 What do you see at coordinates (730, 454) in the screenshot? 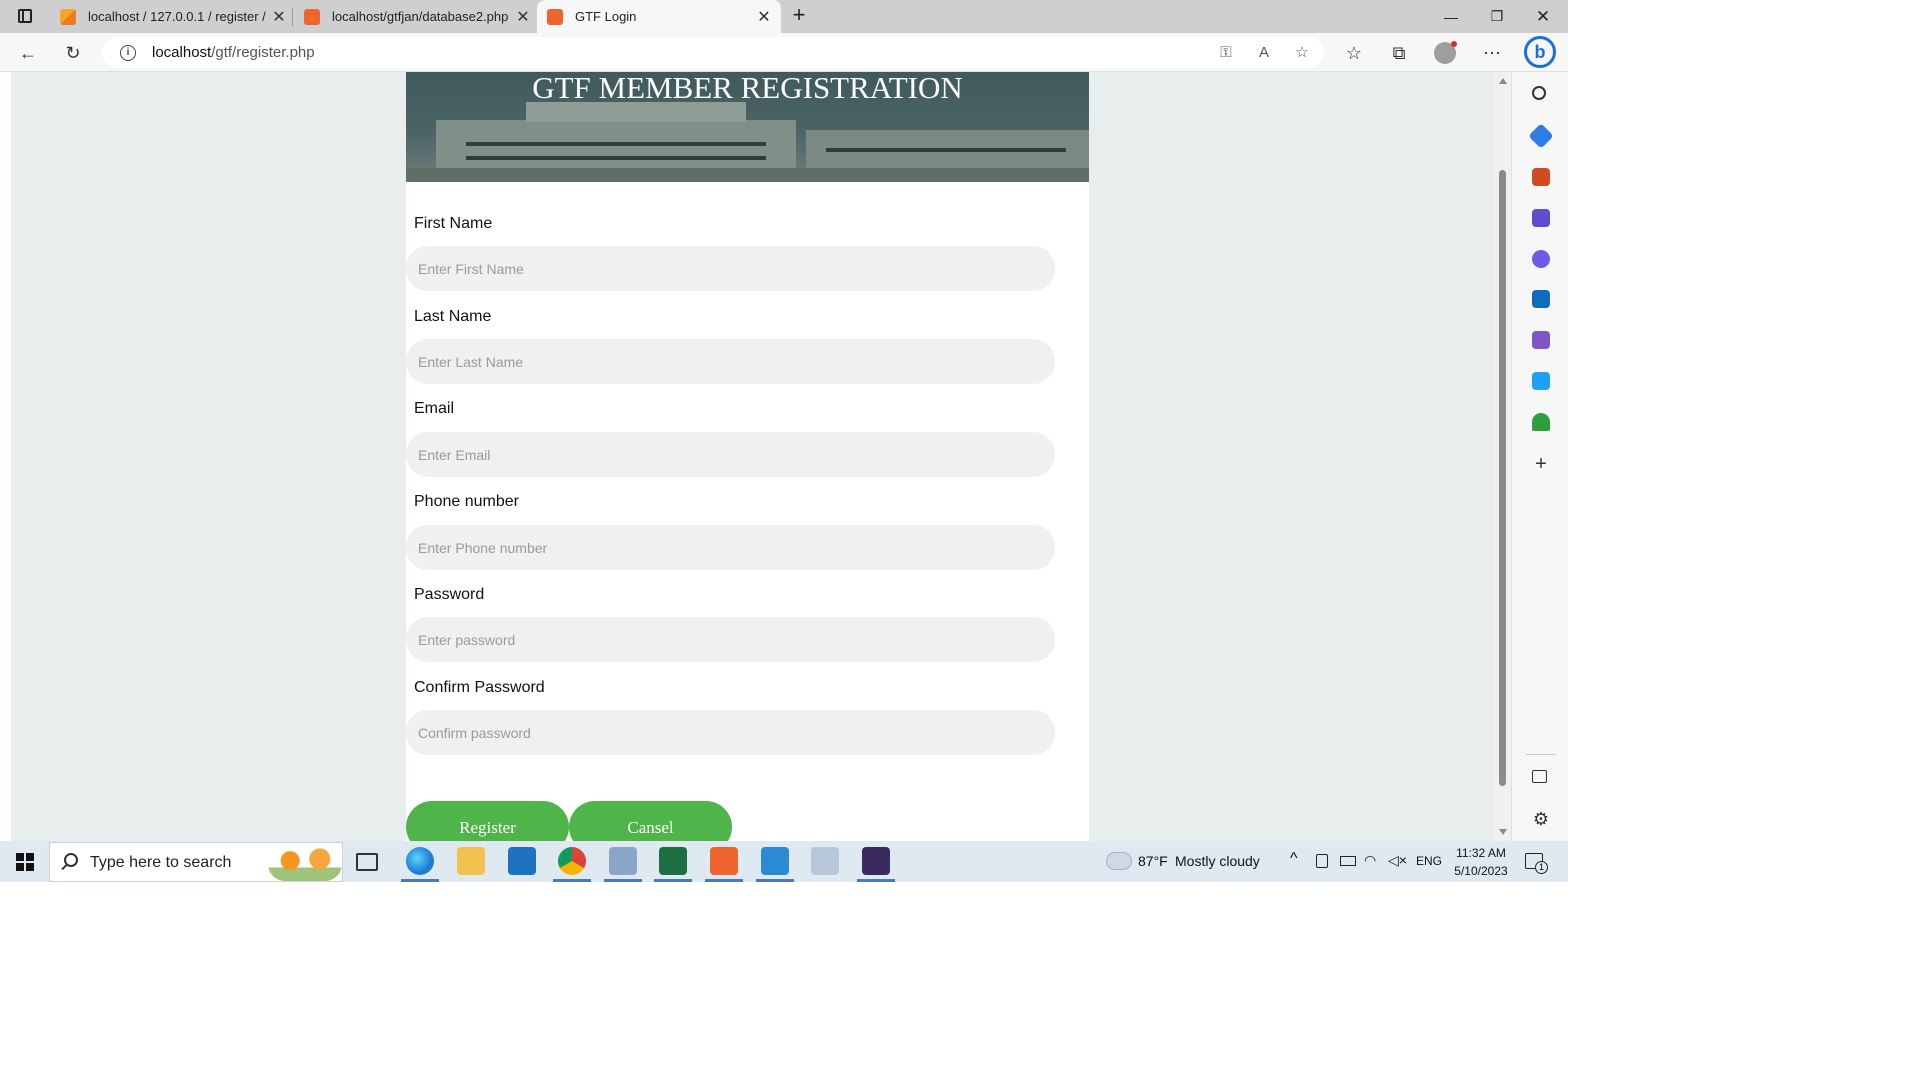
I see `email-input` at bounding box center [730, 454].